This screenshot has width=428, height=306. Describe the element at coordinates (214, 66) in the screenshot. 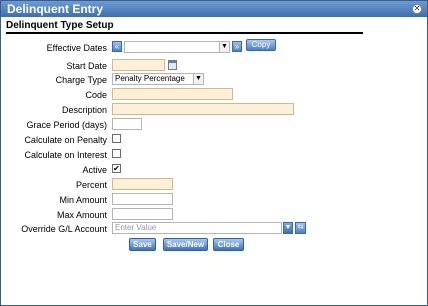

I see `start-date-row: Start Date` at that location.